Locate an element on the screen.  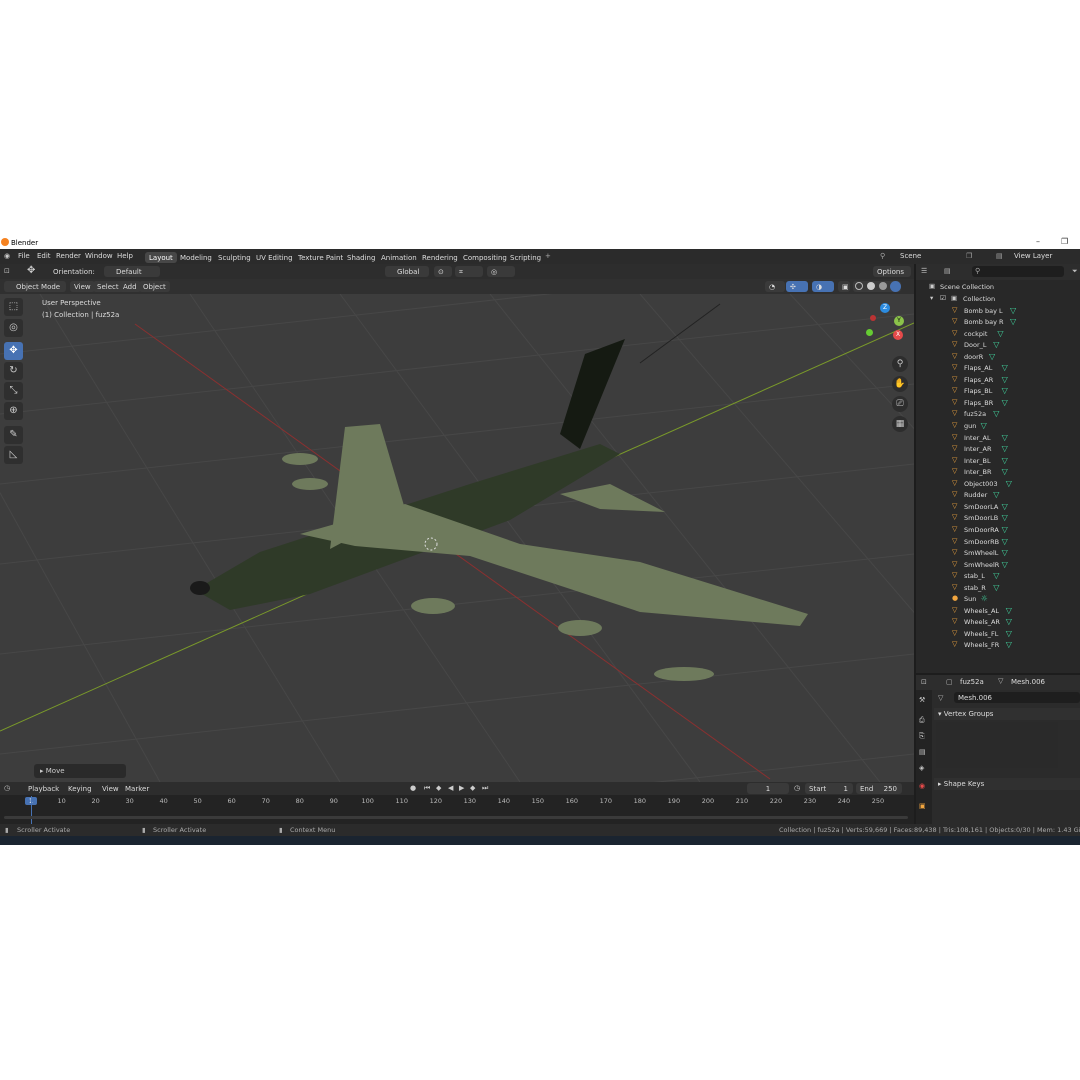
scene-collection-row: ▣ Scene Collection is located at coordinates (998, 288).